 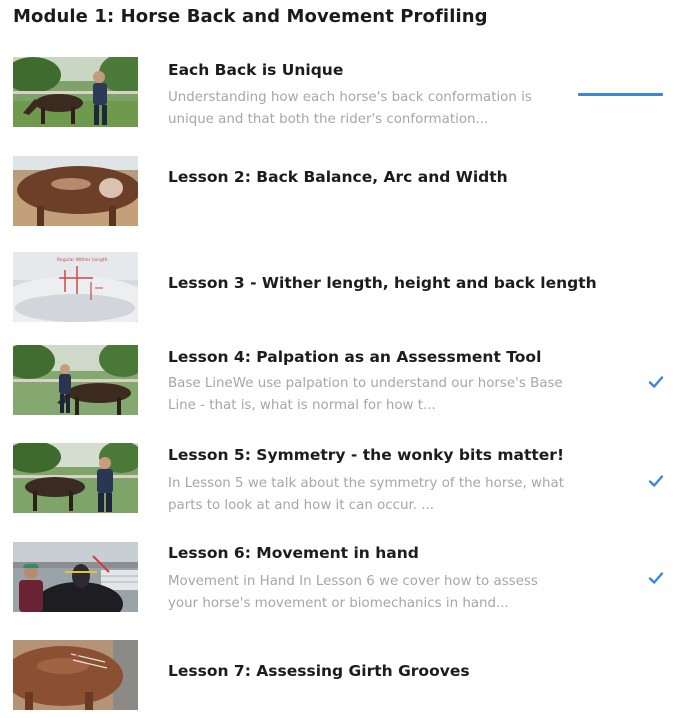 I want to click on movement-in-hand-image, so click(x=75, y=577).